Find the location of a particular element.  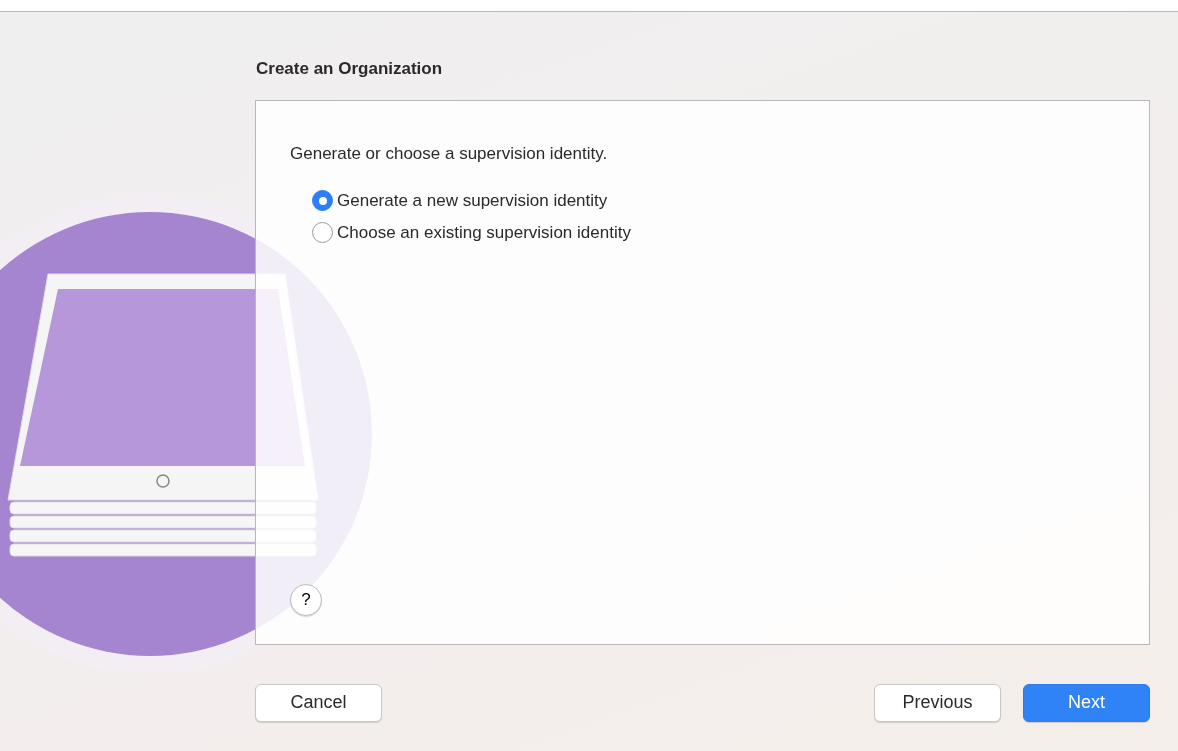

dialog-title: Create an Organization is located at coordinates (350, 69).